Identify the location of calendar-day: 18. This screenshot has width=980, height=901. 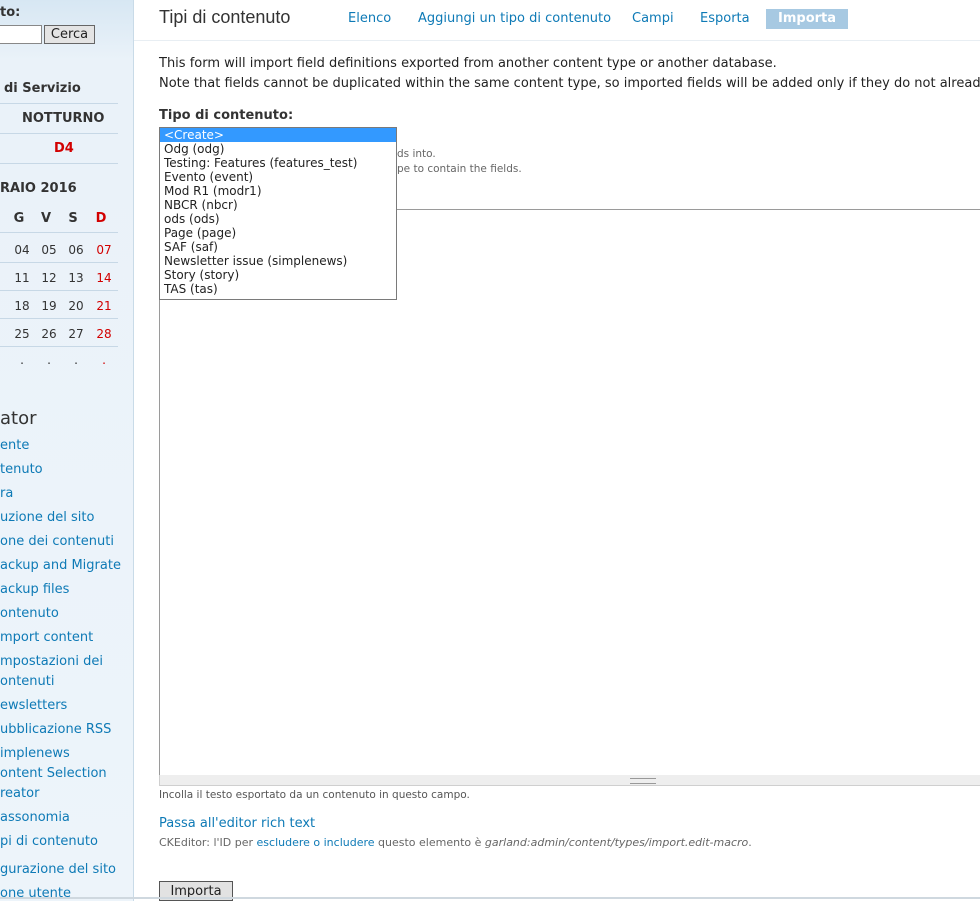
(22, 306).